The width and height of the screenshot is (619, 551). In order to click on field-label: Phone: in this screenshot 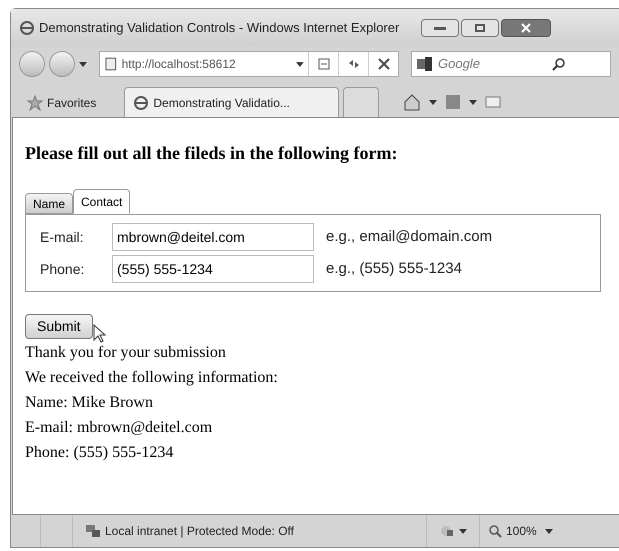, I will do `click(63, 269)`.